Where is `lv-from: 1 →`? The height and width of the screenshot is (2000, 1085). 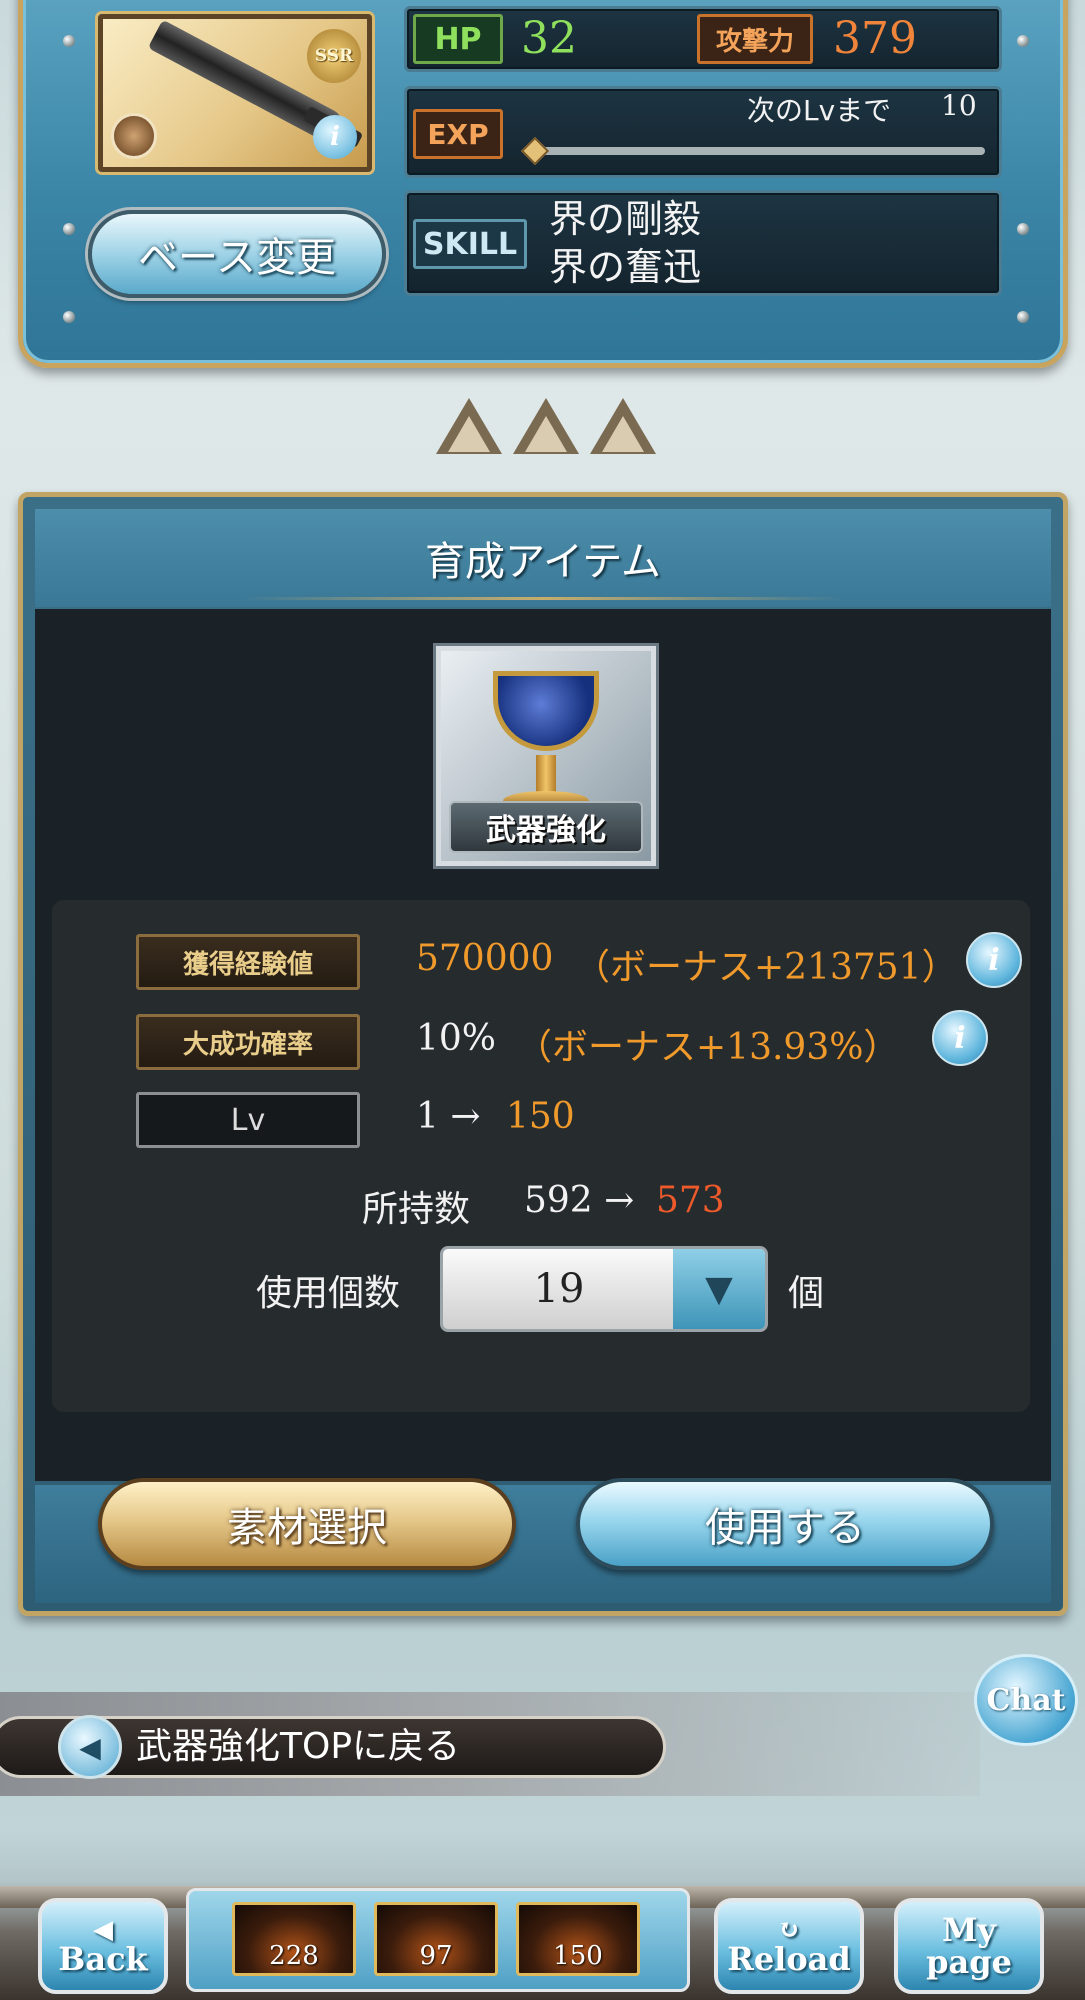 lv-from: 1 → is located at coordinates (448, 1116).